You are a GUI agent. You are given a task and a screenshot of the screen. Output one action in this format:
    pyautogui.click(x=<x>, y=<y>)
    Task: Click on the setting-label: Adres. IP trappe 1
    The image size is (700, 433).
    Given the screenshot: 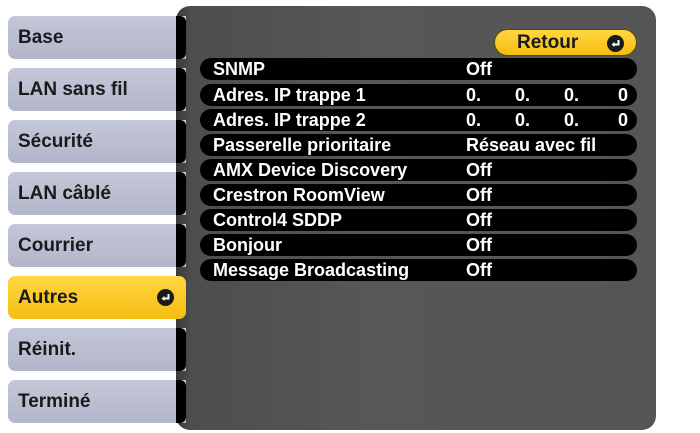 What is the action you would take?
    pyautogui.click(x=289, y=95)
    